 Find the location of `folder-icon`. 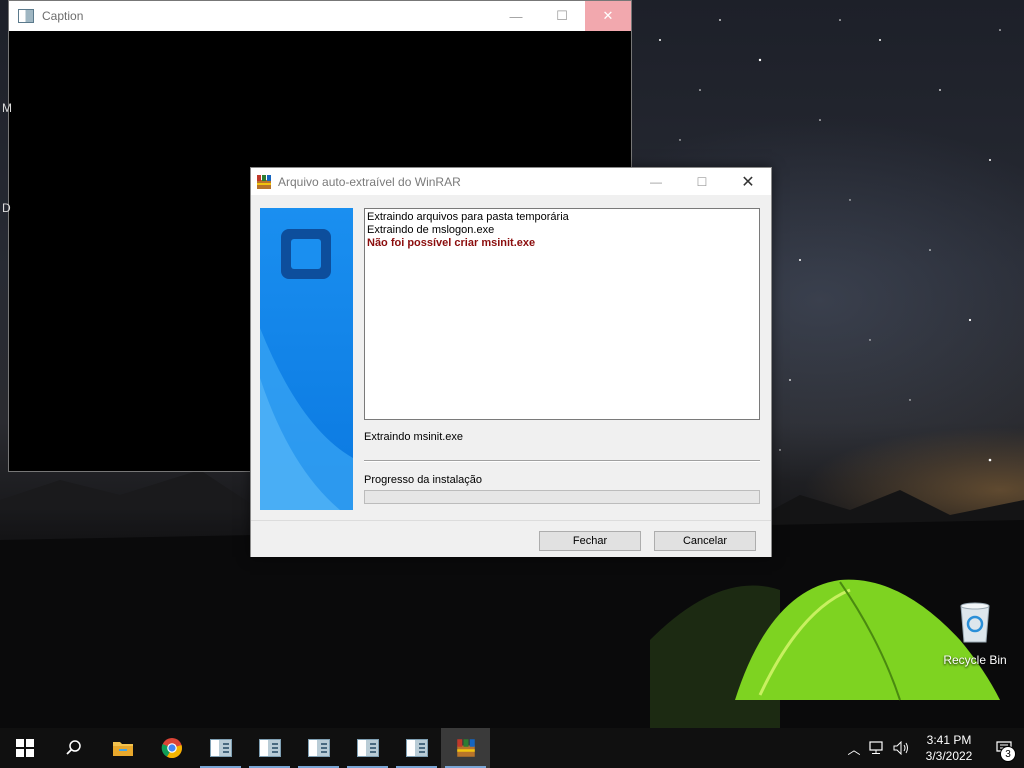

folder-icon is located at coordinates (122, 749).